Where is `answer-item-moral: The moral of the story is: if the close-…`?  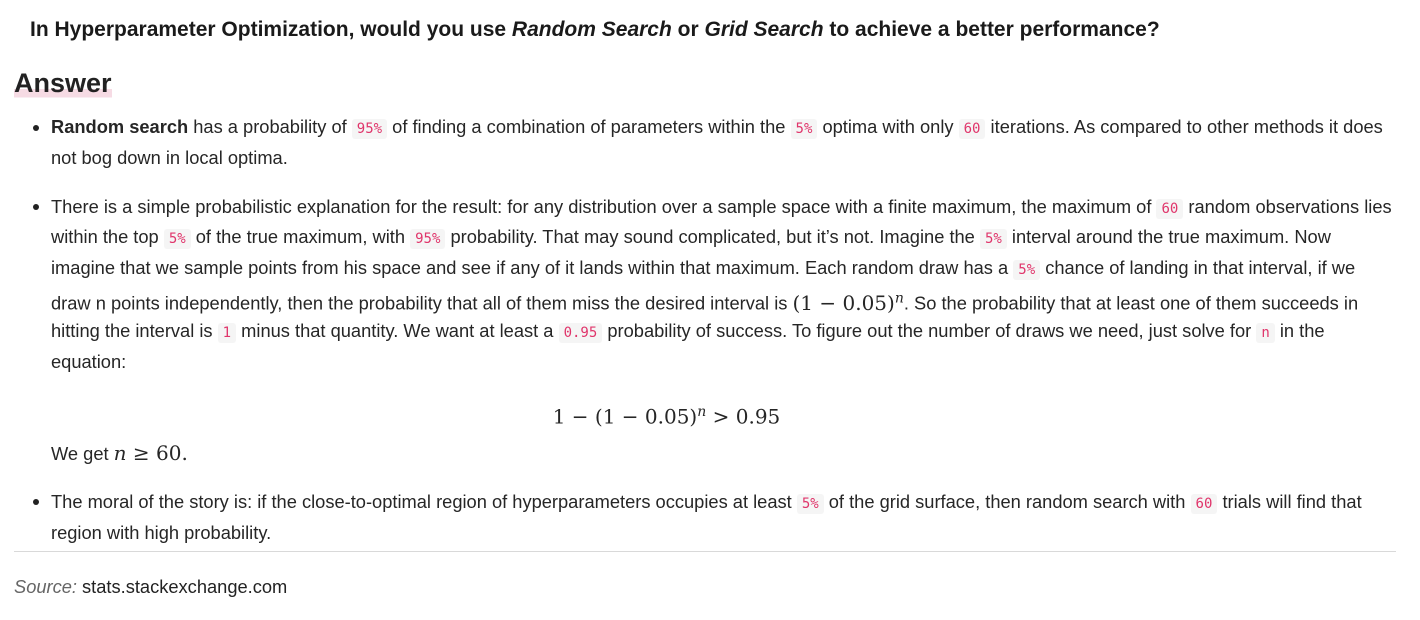
answer-item-moral: The moral of the story is: if the close-… is located at coordinates (700, 517).